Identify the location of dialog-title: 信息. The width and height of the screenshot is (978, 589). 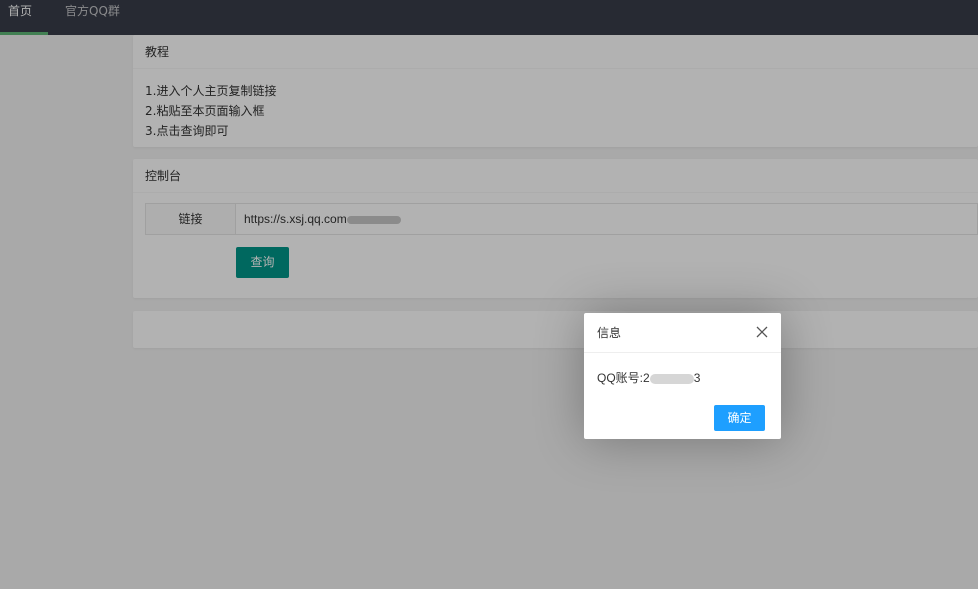
(682, 333).